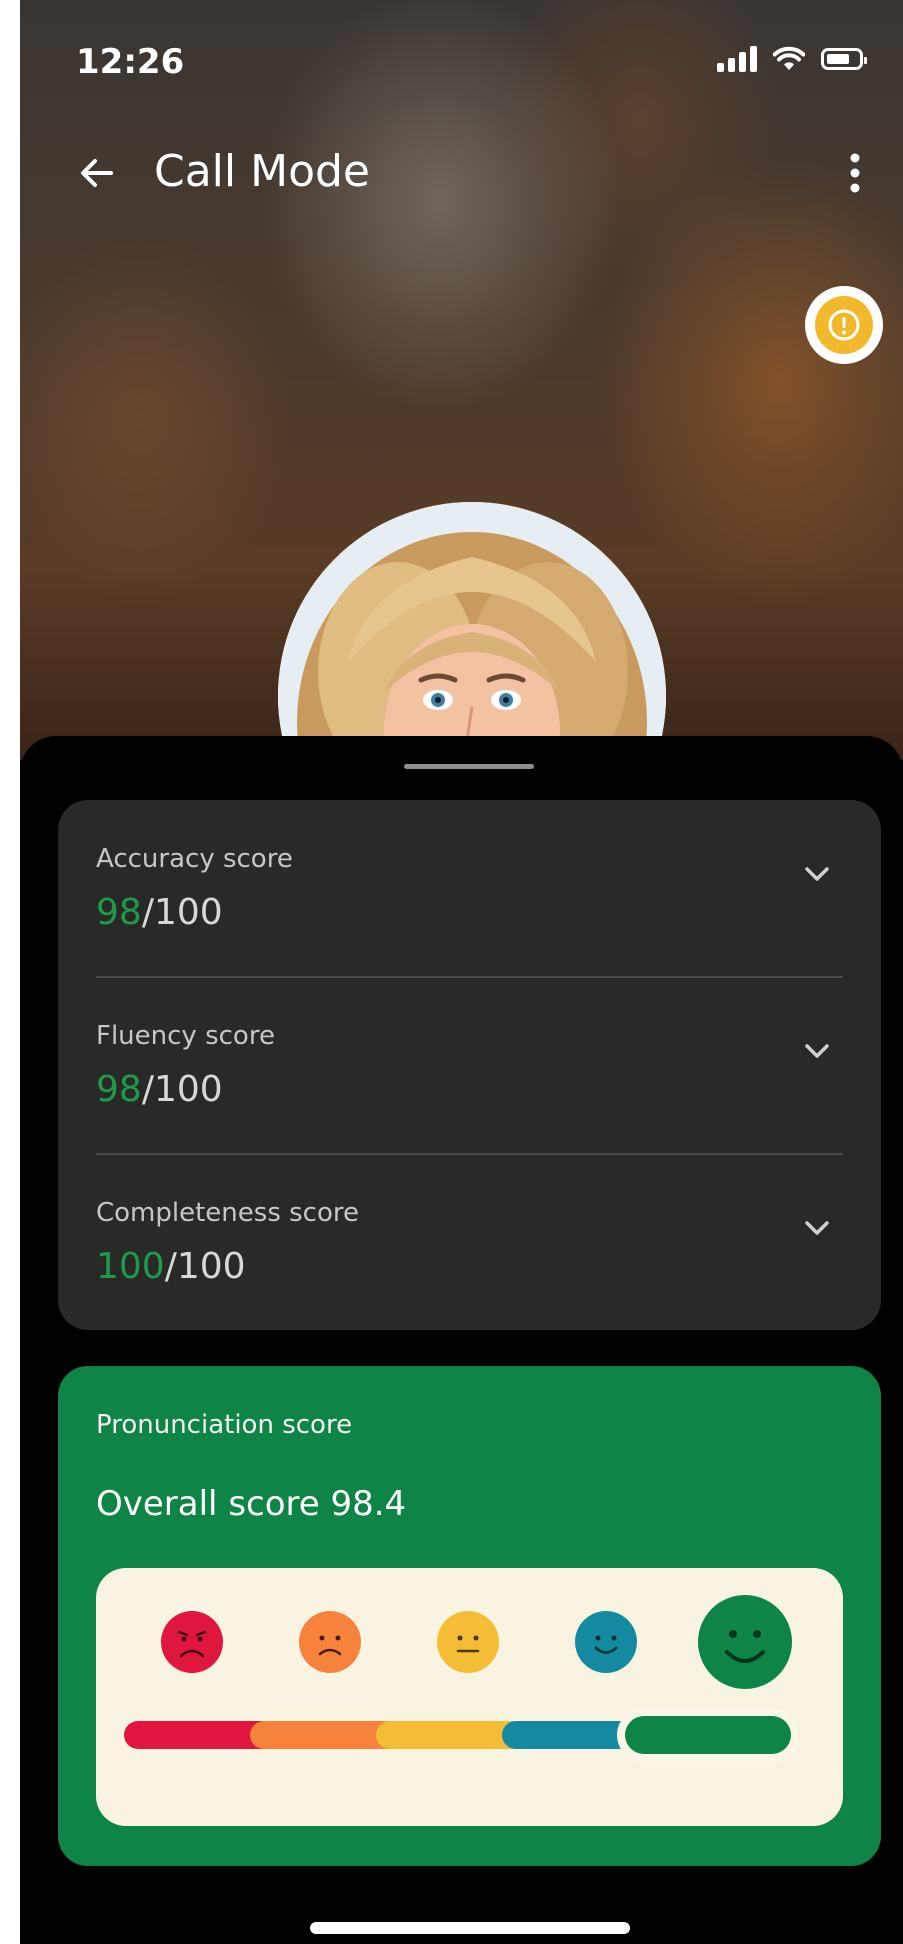  What do you see at coordinates (745, 1642) in the screenshot?
I see `happy-face-icon` at bounding box center [745, 1642].